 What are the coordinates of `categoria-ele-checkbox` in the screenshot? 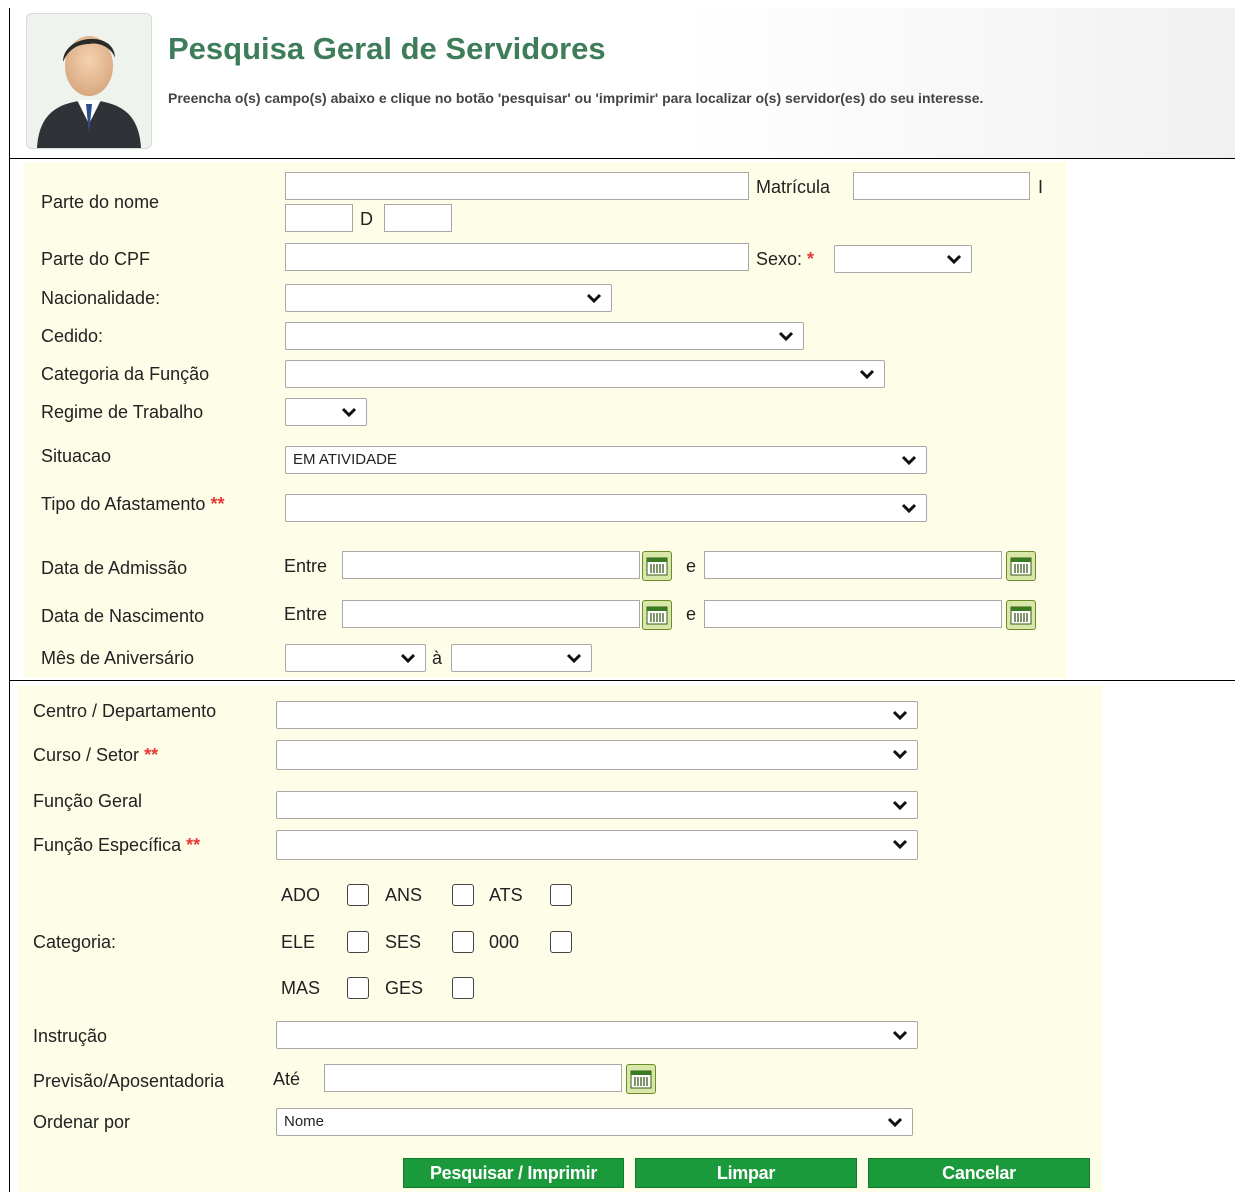 It's located at (358, 942).